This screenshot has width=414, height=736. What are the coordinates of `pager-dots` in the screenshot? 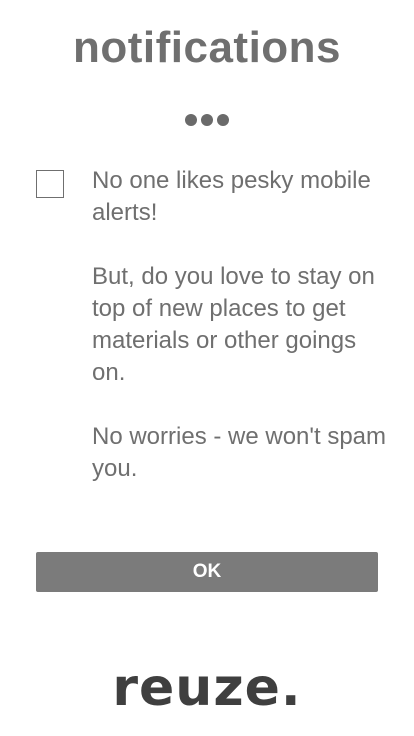 It's located at (207, 120).